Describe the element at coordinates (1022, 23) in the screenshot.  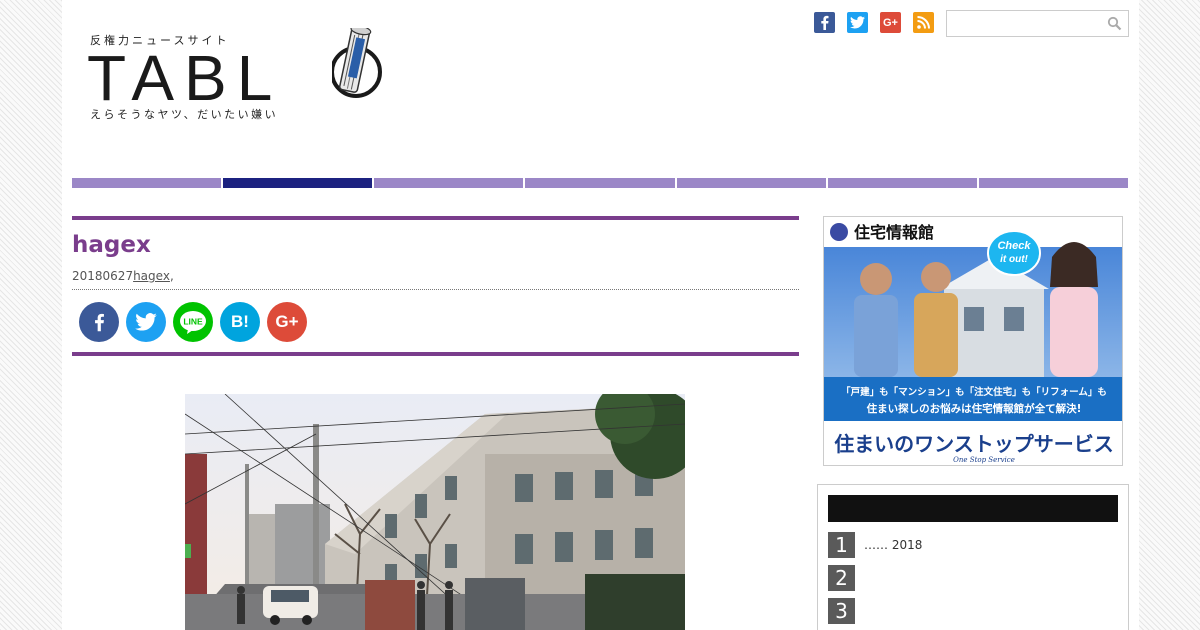
I see `search-input` at that location.